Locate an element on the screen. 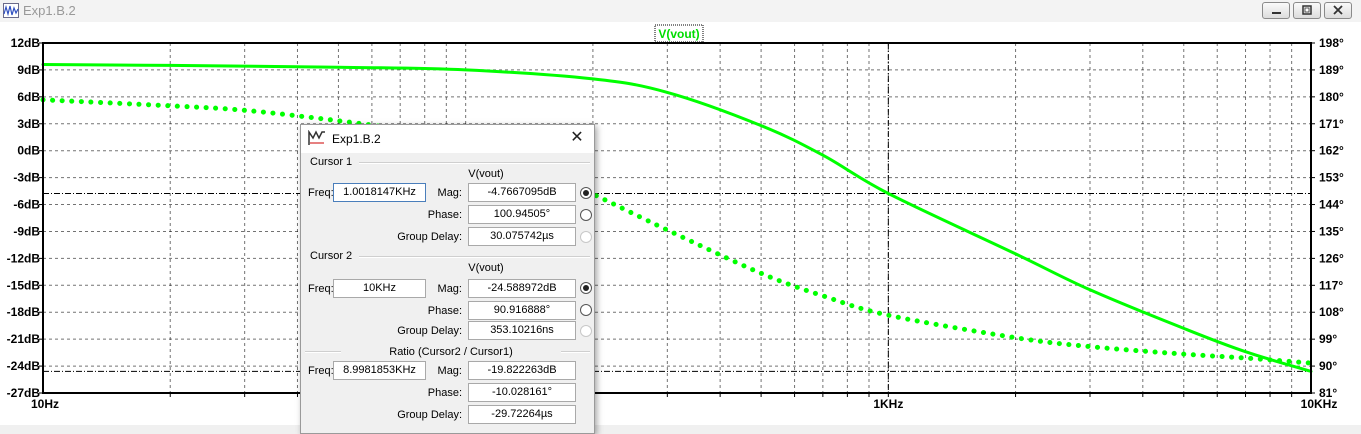 The image size is (1361, 434). left-axis-label: 6dB is located at coordinates (28, 97).